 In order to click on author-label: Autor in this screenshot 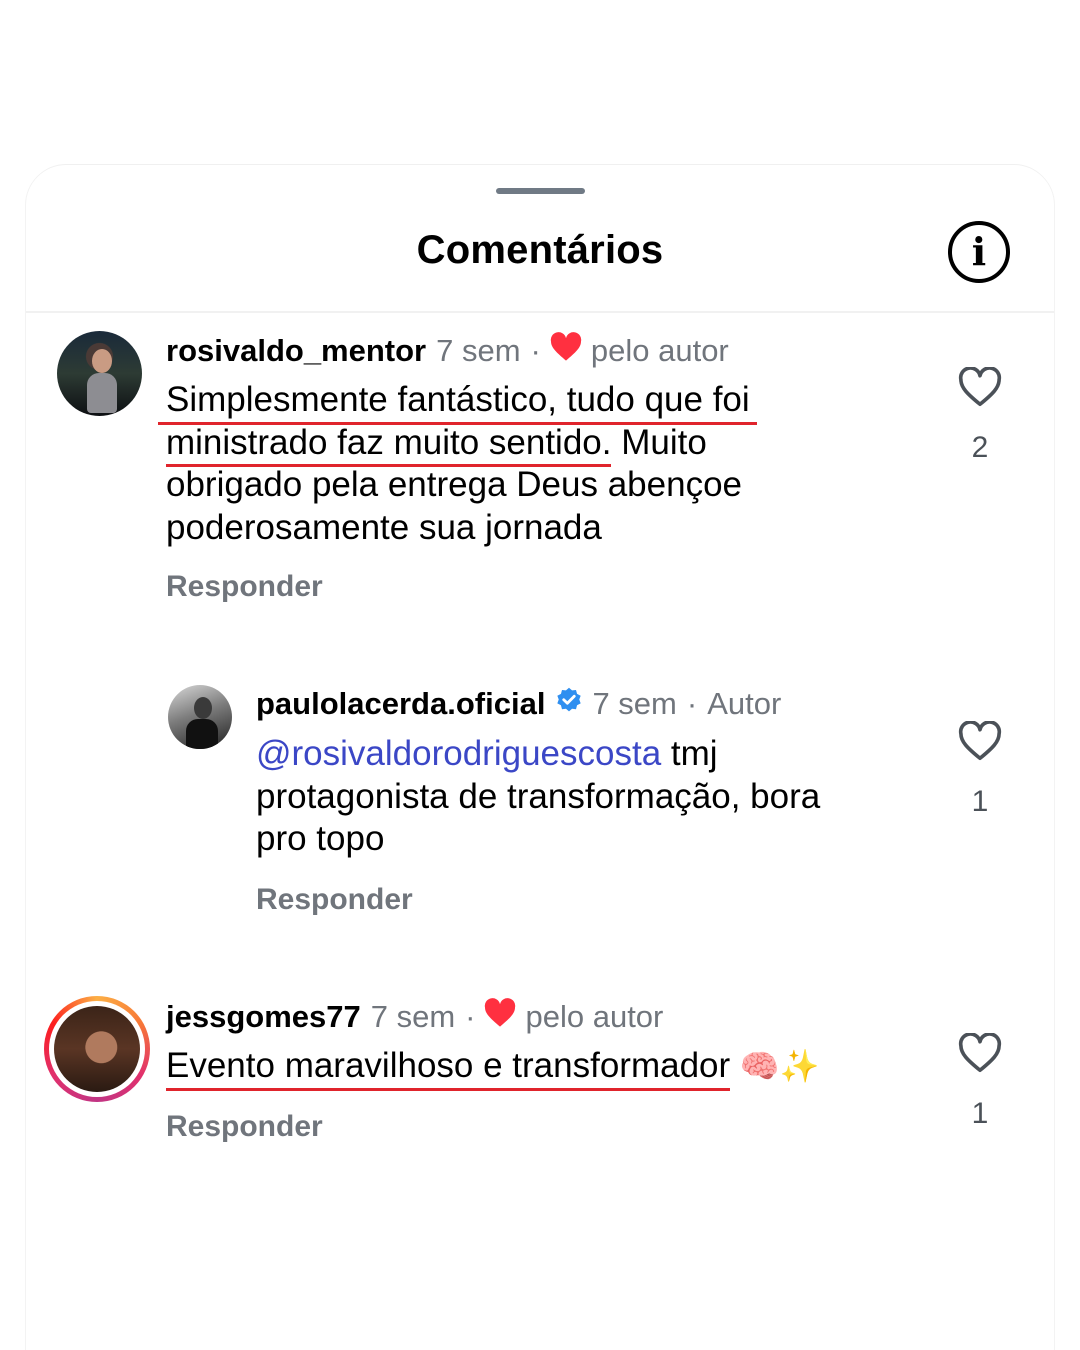, I will do `click(744, 703)`.